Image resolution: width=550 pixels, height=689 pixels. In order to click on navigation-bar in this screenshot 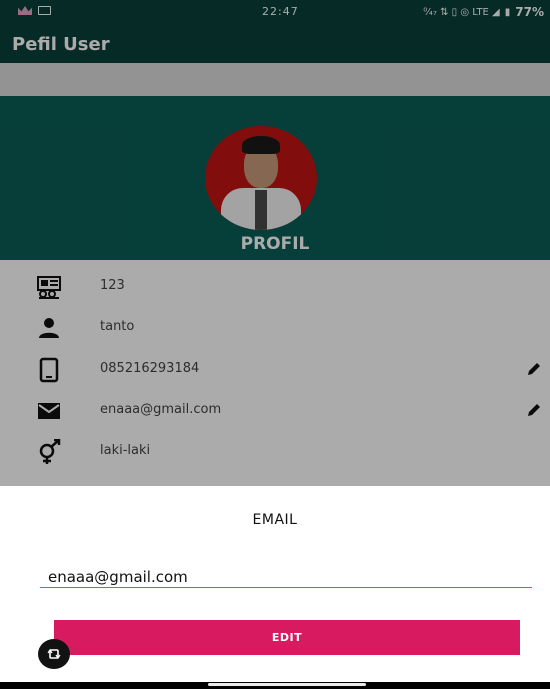, I will do `click(275, 685)`.